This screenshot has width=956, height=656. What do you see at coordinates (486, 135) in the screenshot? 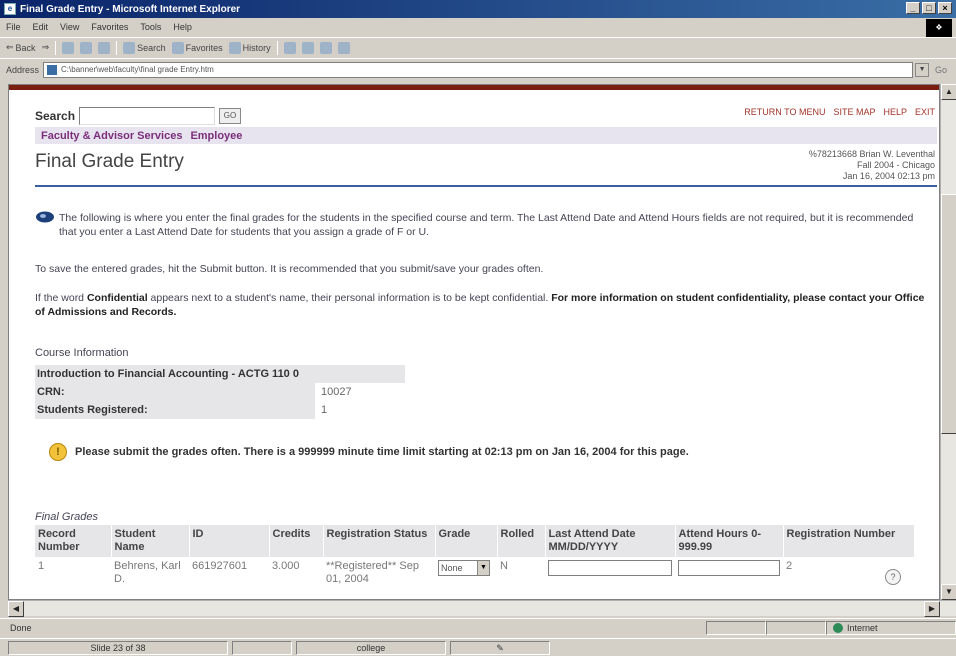
I see `section-tabs: Faculty & Advisor Services Employee` at bounding box center [486, 135].